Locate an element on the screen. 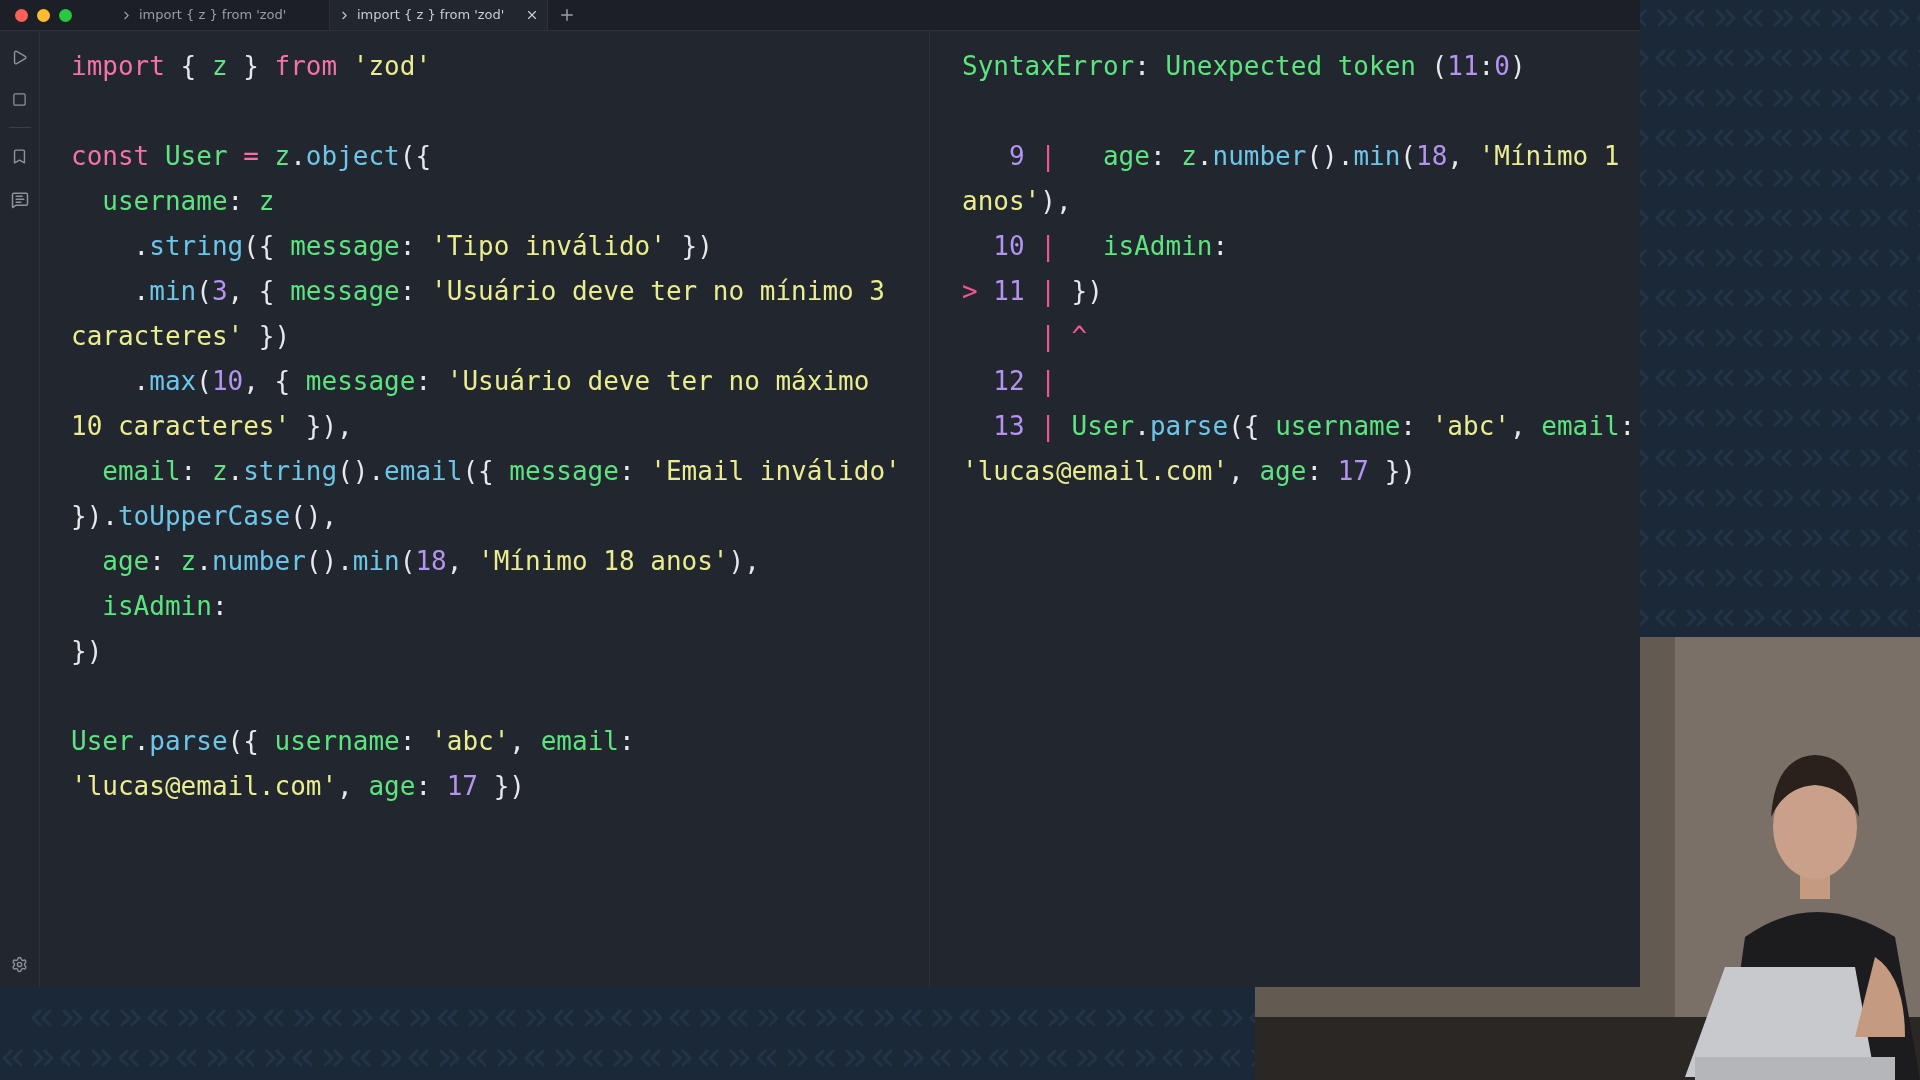 The height and width of the screenshot is (1080, 1920). code-line: SyntaxError: Unexpected token (11:0) is located at coordinates (1244, 66).